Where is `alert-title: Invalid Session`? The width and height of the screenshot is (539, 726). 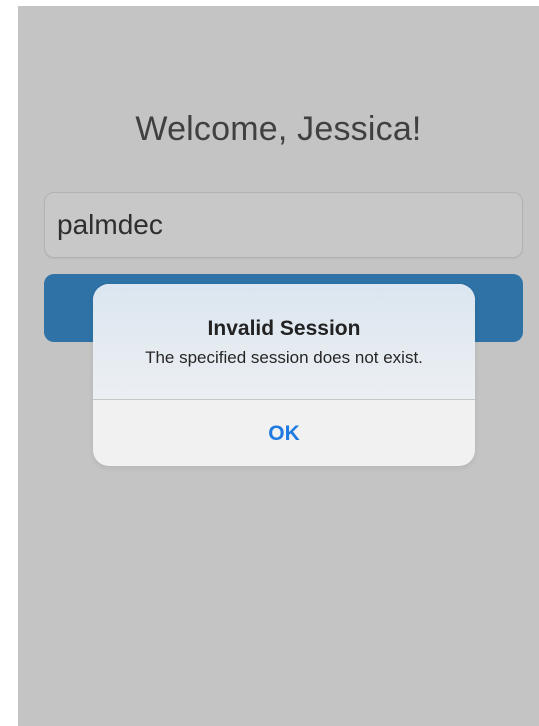 alert-title: Invalid Session is located at coordinates (284, 328).